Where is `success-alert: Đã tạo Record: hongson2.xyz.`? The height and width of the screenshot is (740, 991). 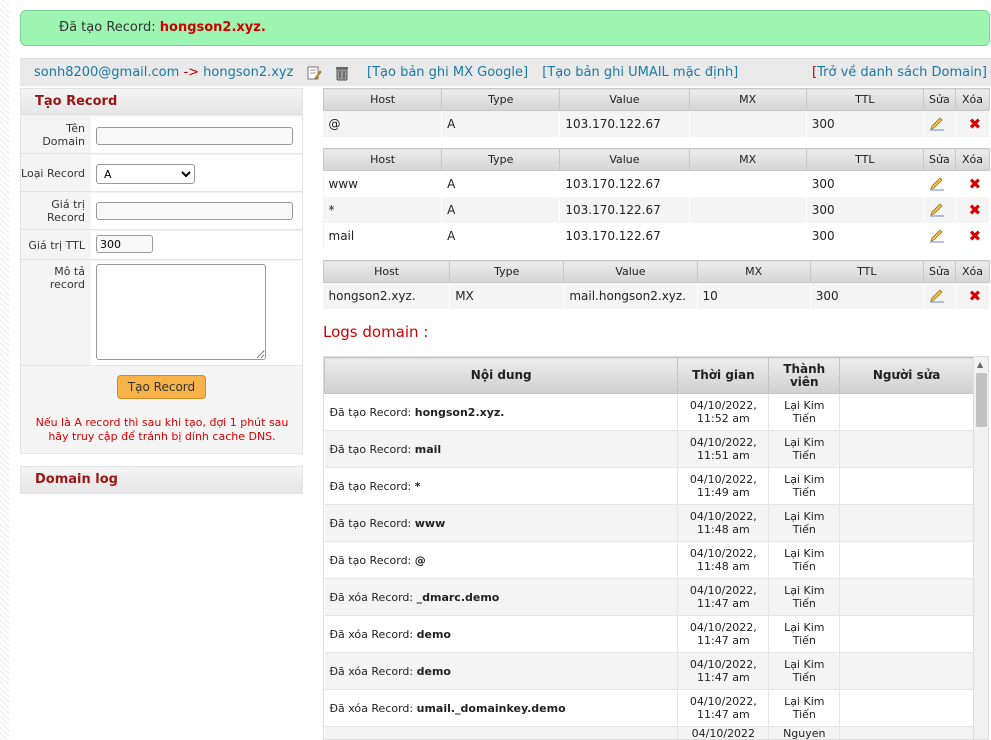
success-alert: Đã tạo Record: hongson2.xyz. is located at coordinates (505, 28).